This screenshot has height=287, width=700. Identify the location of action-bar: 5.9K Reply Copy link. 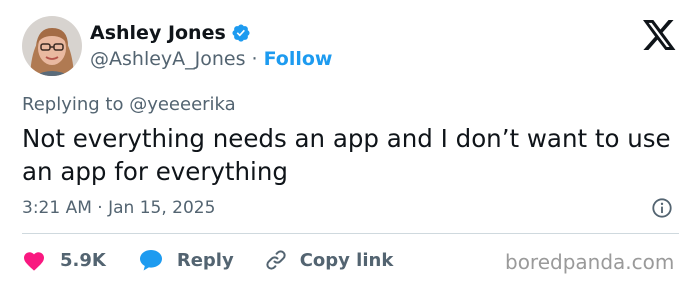
(207, 260).